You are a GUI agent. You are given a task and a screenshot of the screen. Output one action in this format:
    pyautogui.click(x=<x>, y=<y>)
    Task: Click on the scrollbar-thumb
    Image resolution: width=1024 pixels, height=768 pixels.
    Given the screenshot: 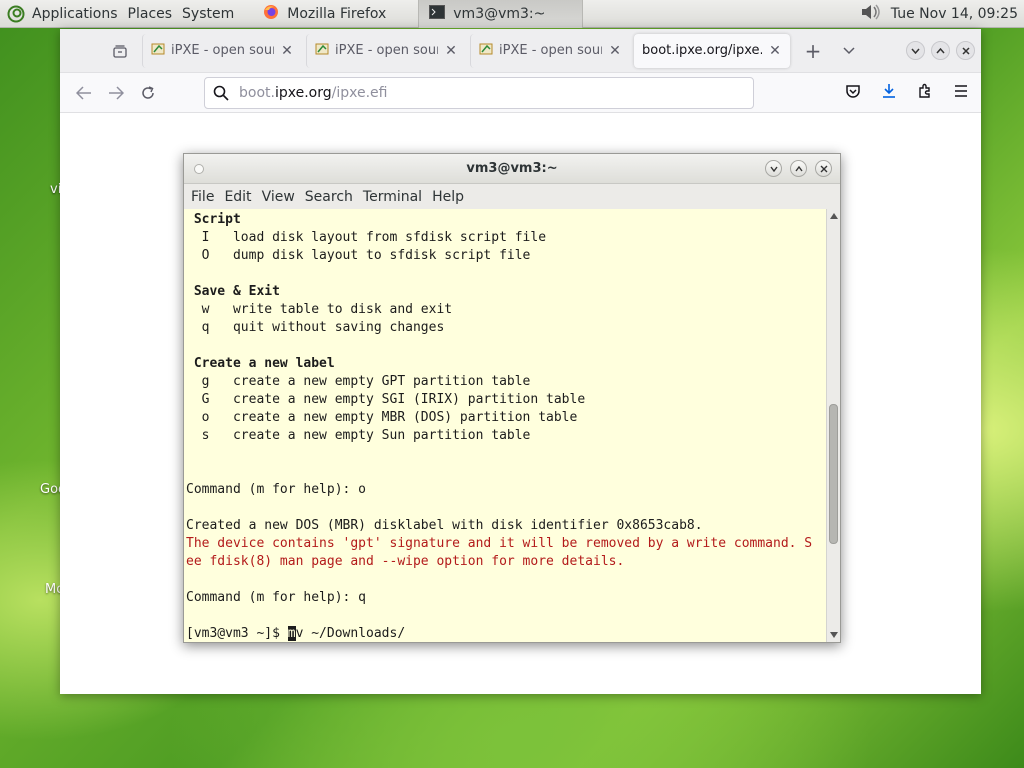 What is the action you would take?
    pyautogui.click(x=833, y=474)
    